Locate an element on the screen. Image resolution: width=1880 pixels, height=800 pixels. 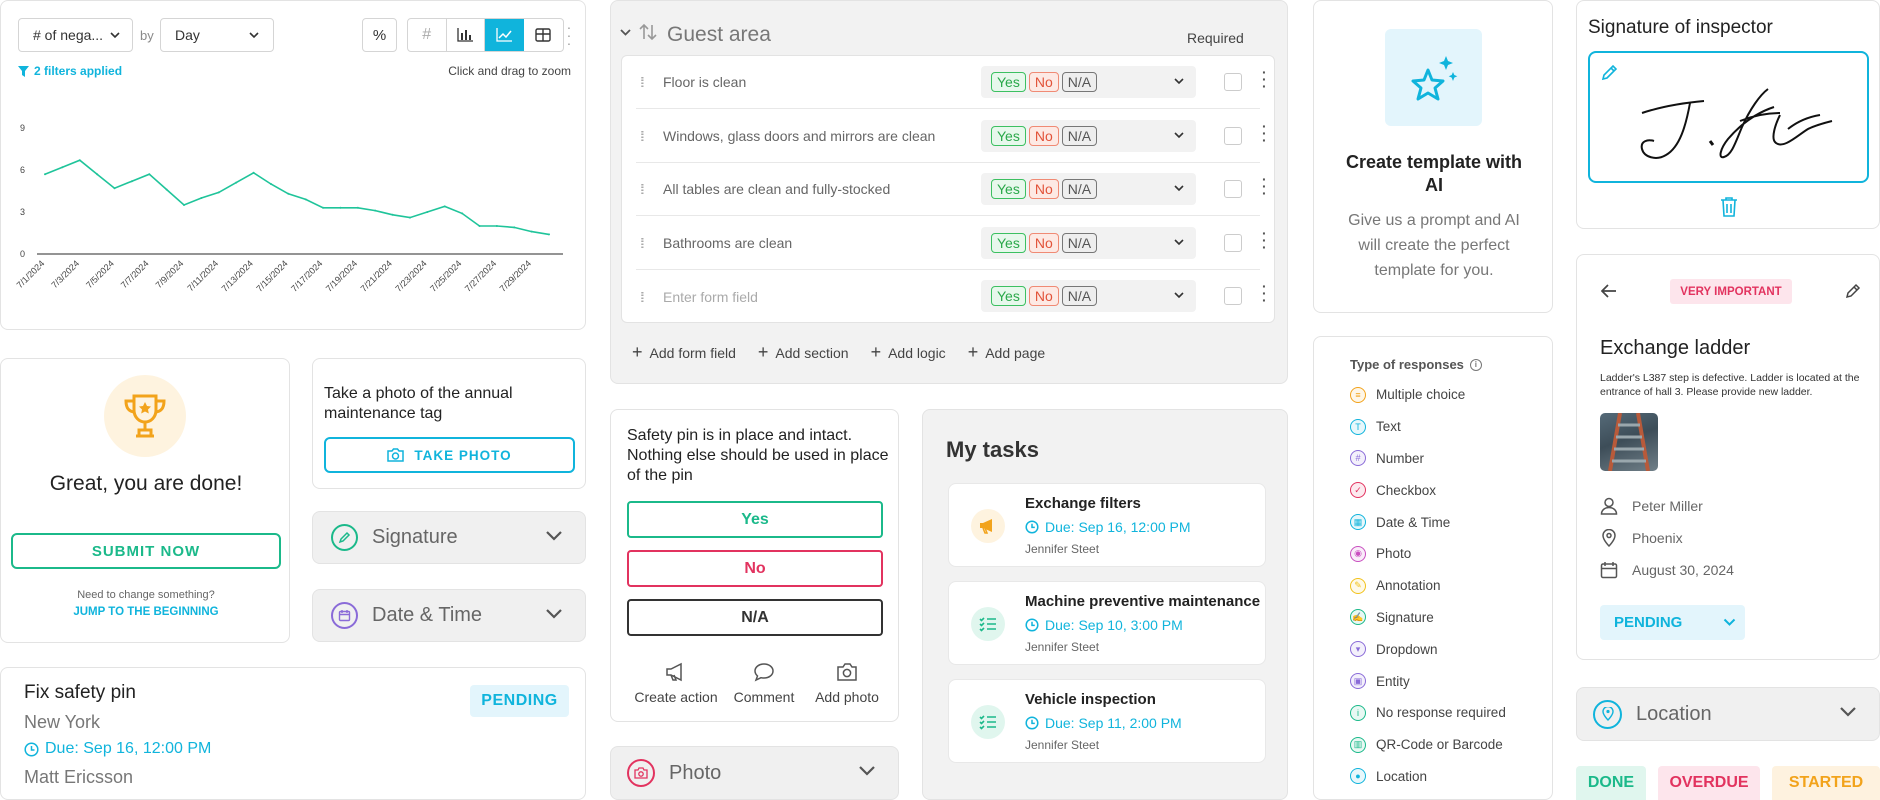
response-type-item: ✎ Annotation is located at coordinates (1428, 586).